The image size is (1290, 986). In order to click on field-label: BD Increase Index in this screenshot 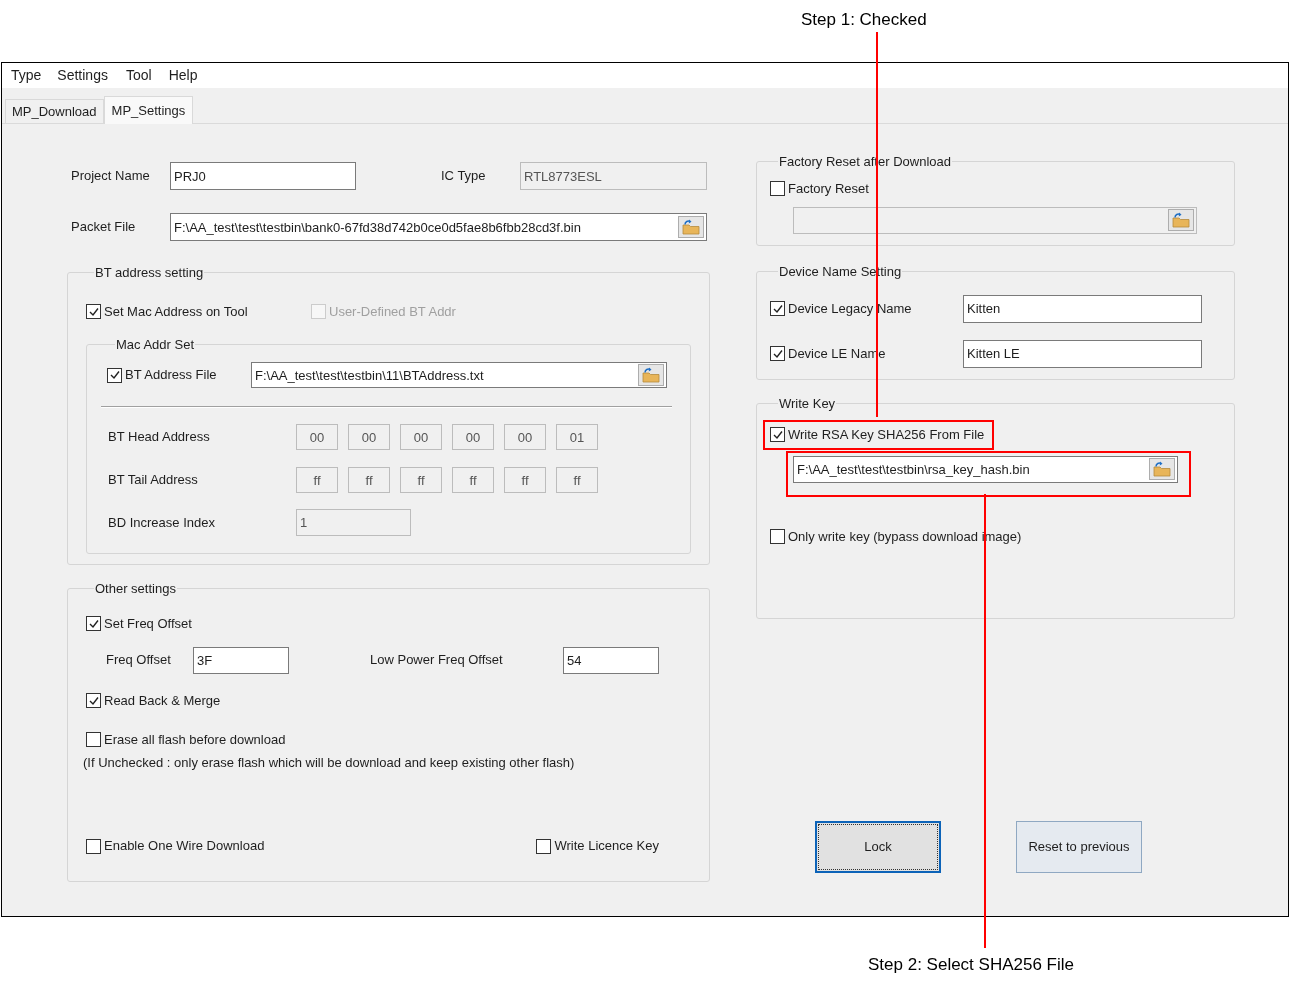, I will do `click(161, 522)`.